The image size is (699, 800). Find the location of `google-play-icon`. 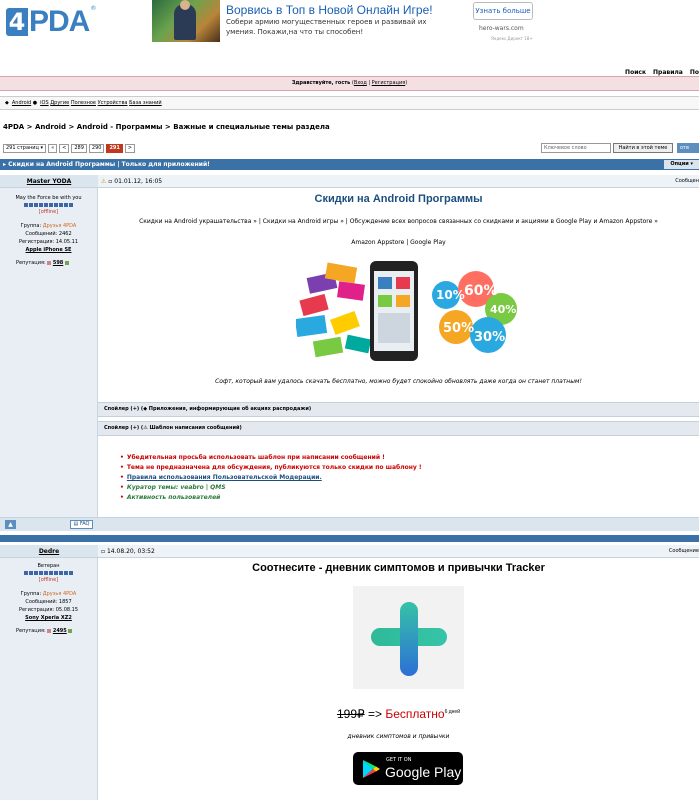

google-play-icon is located at coordinates (371, 769).